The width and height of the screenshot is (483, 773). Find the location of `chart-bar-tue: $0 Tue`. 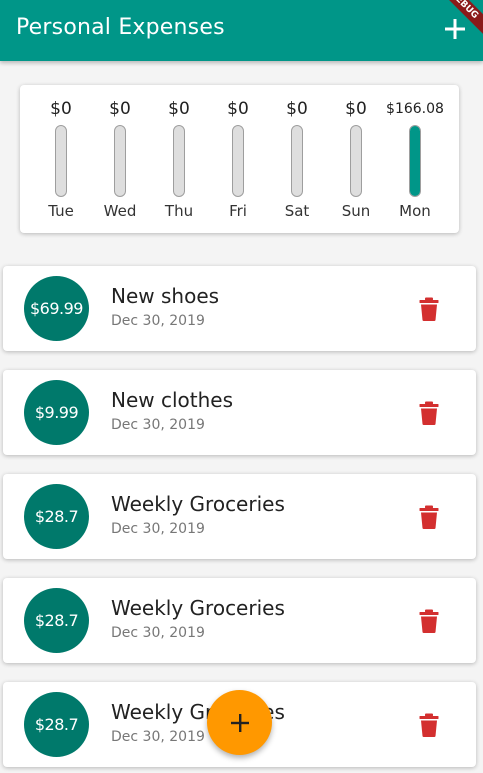

chart-bar-tue: $0 Tue is located at coordinates (61, 159).